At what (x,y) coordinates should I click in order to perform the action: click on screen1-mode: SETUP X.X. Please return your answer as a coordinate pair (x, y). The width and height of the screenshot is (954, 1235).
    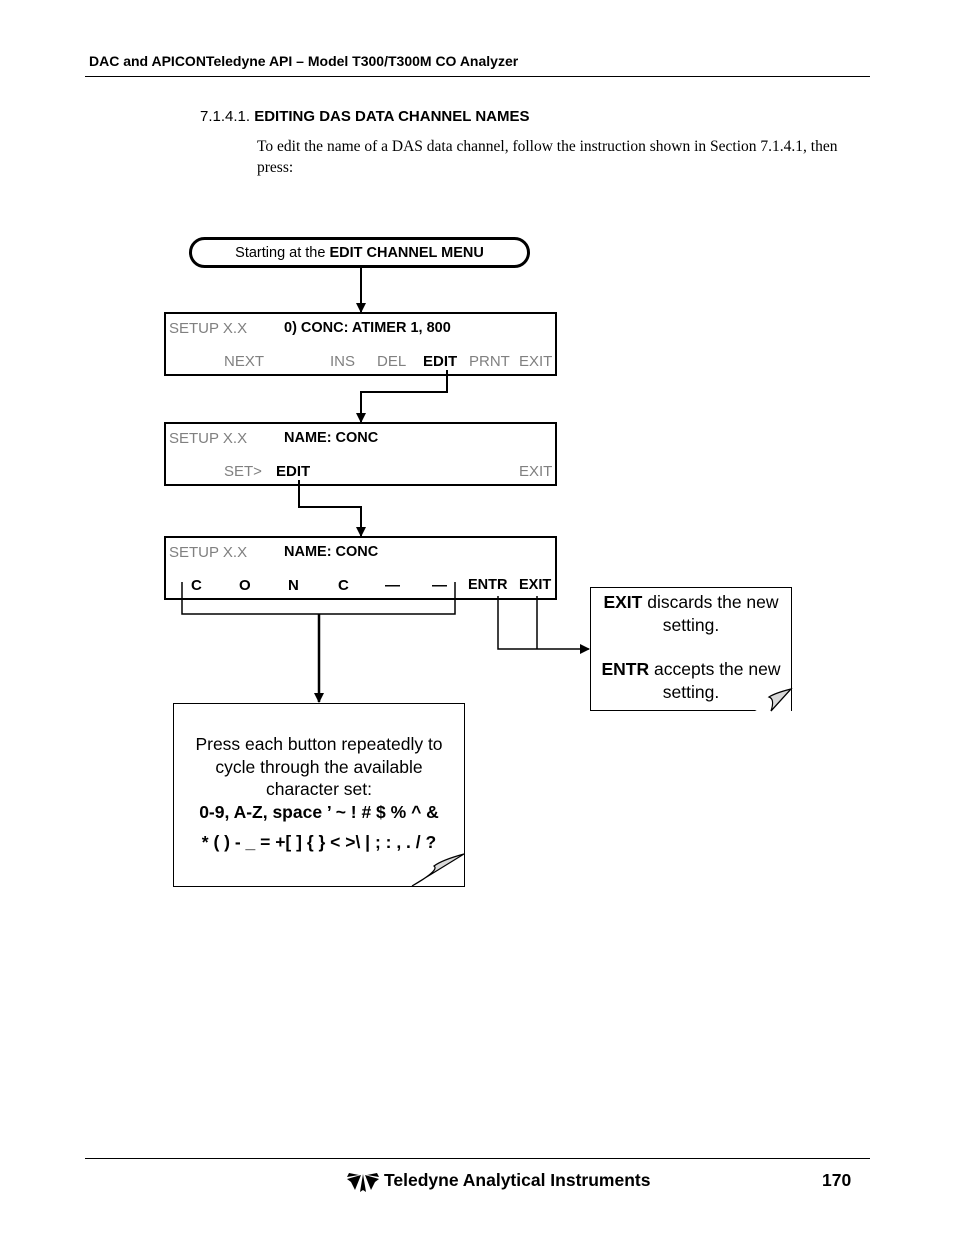
    Looking at the image, I should click on (208, 328).